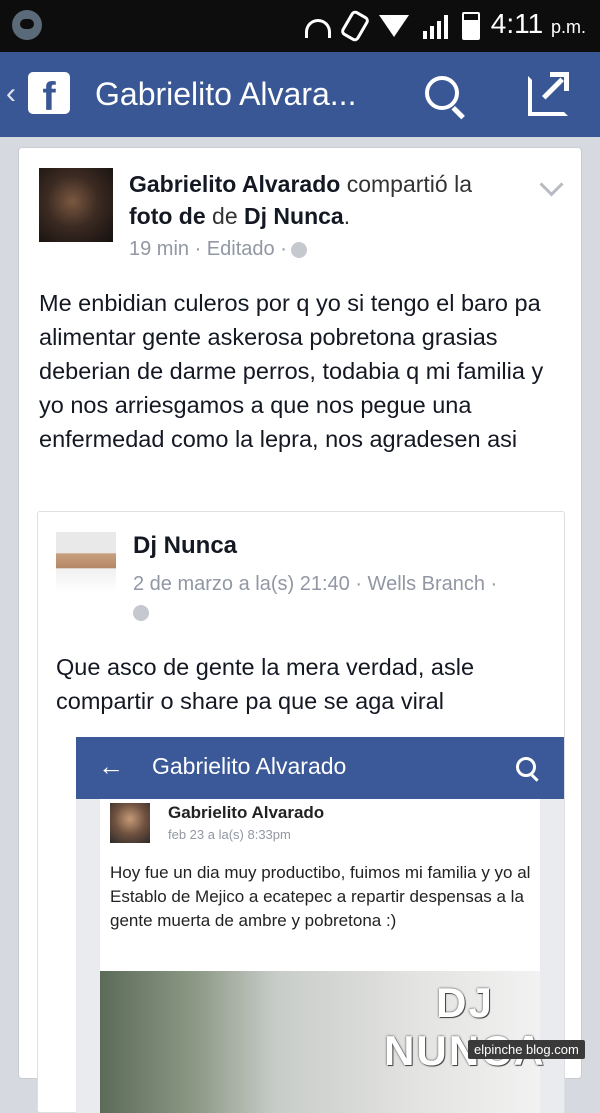  Describe the element at coordinates (355, 26) in the screenshot. I see `rotation-icon` at that location.